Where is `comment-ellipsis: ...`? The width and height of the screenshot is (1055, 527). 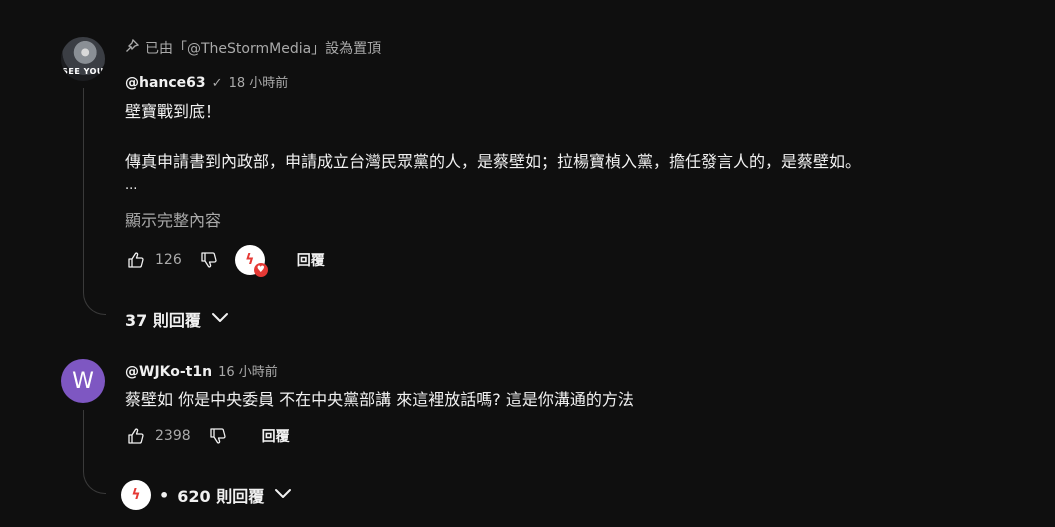 comment-ellipsis: ... is located at coordinates (131, 185).